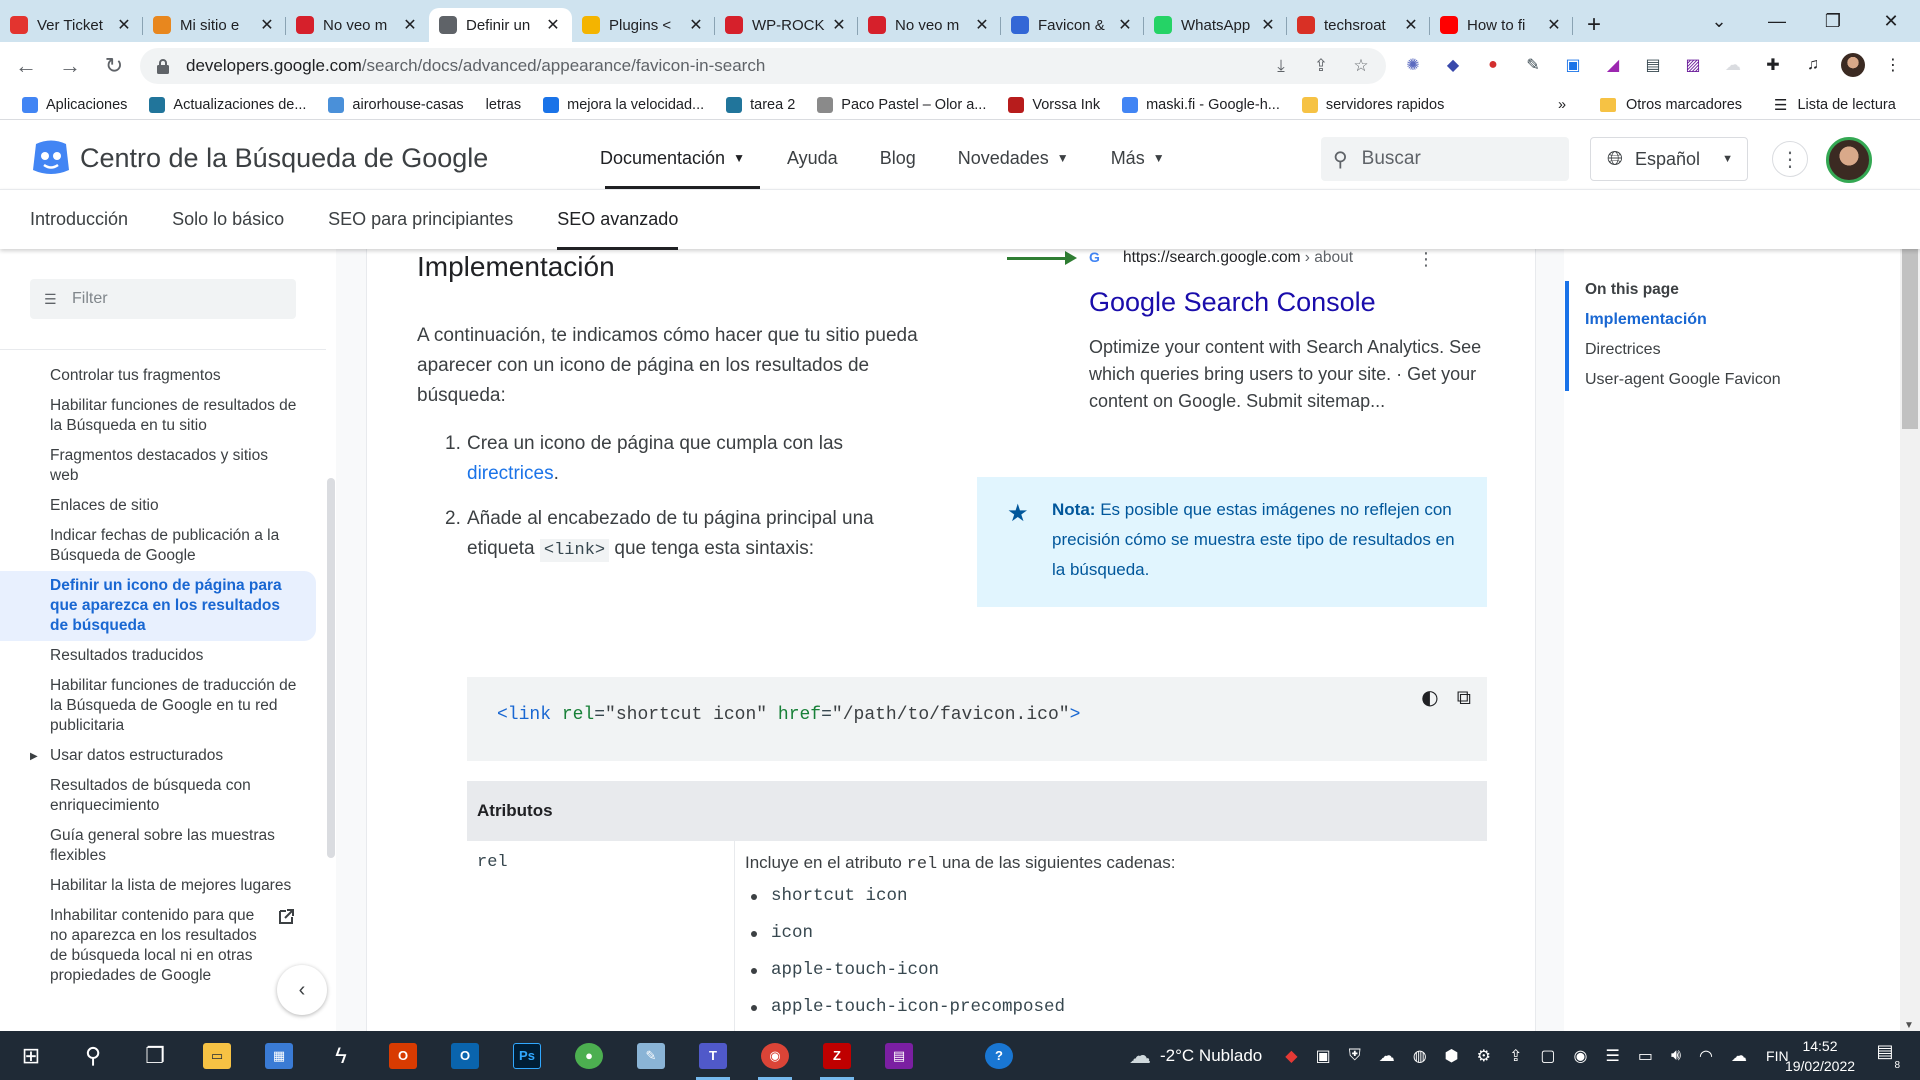 Image resolution: width=1920 pixels, height=1080 pixels. What do you see at coordinates (51, 158) in the screenshot?
I see `search-central-logo` at bounding box center [51, 158].